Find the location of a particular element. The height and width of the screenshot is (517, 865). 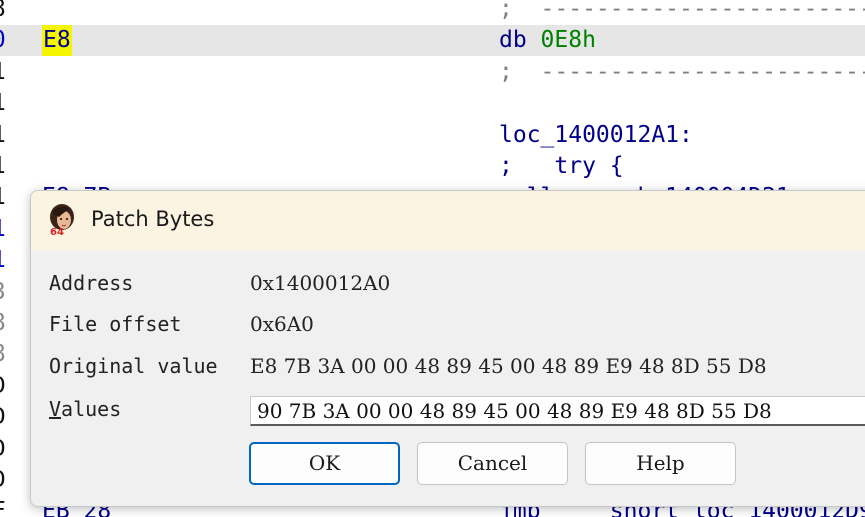

values-label-mnemonic: V is located at coordinates (55, 409).